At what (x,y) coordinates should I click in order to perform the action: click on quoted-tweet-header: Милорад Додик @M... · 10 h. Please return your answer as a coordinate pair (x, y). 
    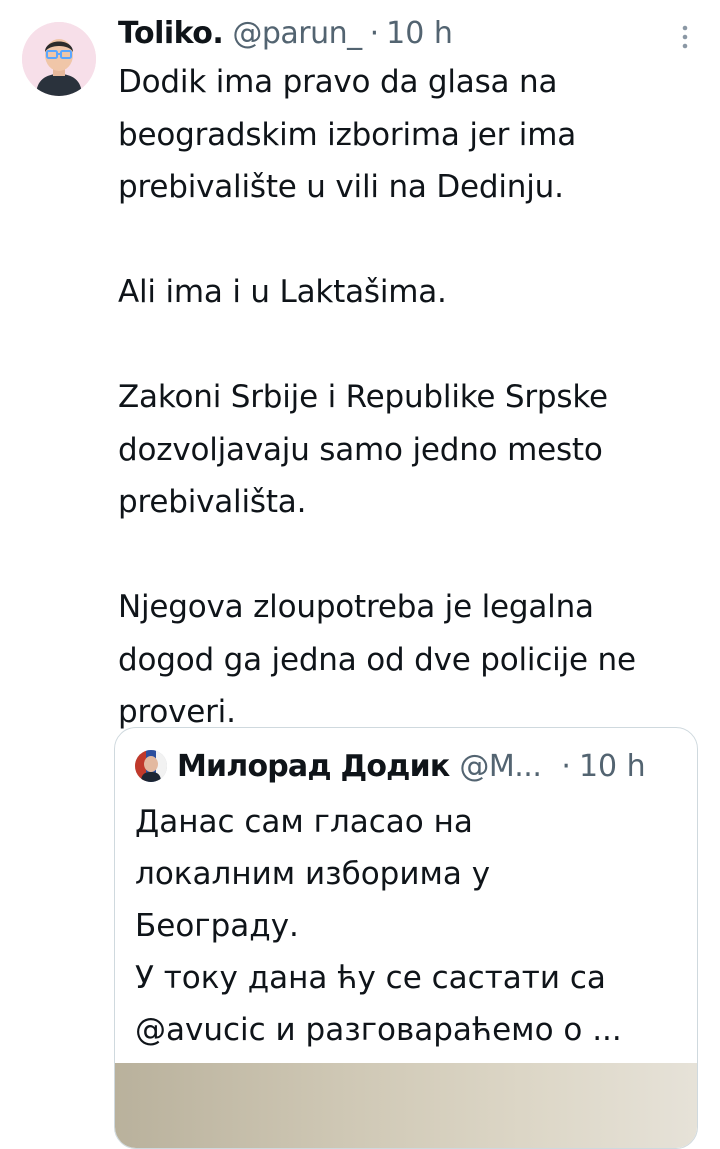
    Looking at the image, I should click on (390, 766).